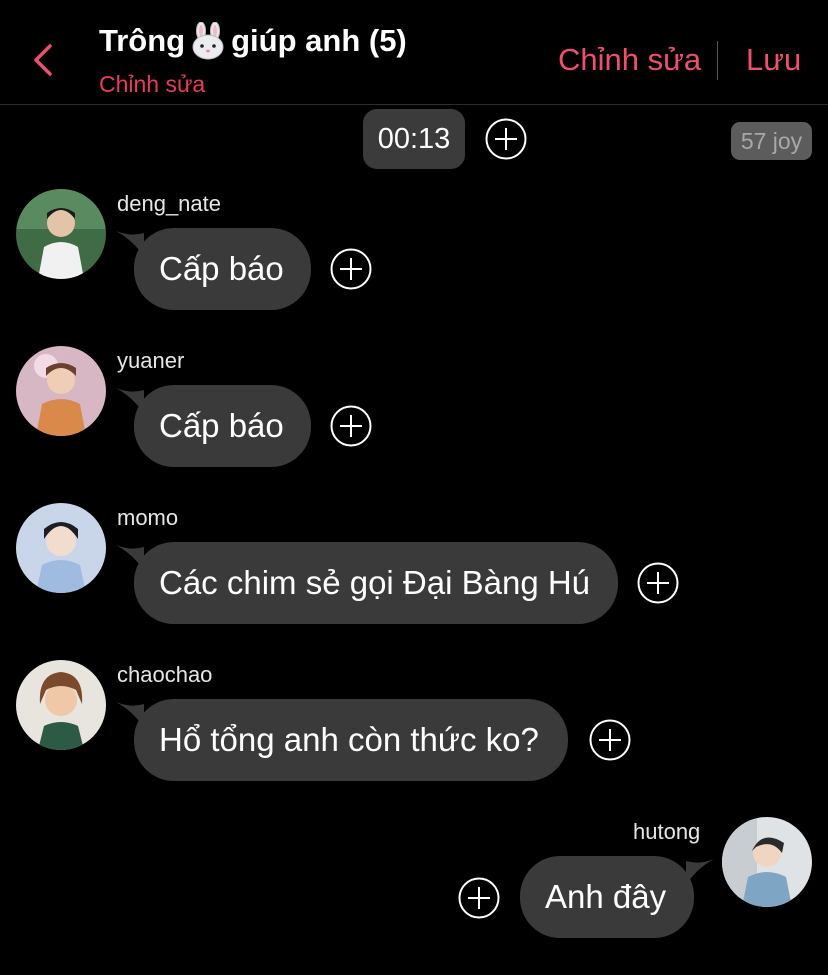 The width and height of the screenshot is (828, 975). What do you see at coordinates (667, 831) in the screenshot?
I see `message-username: hutong` at bounding box center [667, 831].